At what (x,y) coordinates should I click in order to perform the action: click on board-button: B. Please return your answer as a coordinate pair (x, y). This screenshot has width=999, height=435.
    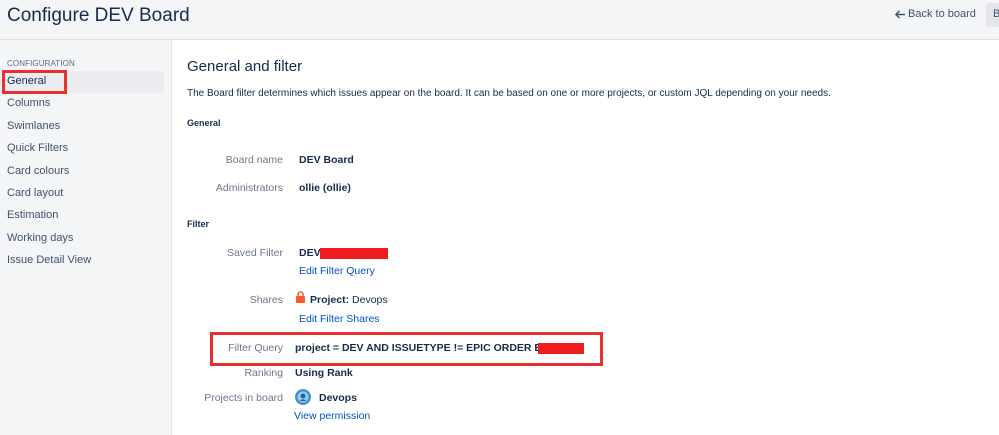
    Looking at the image, I should click on (992, 15).